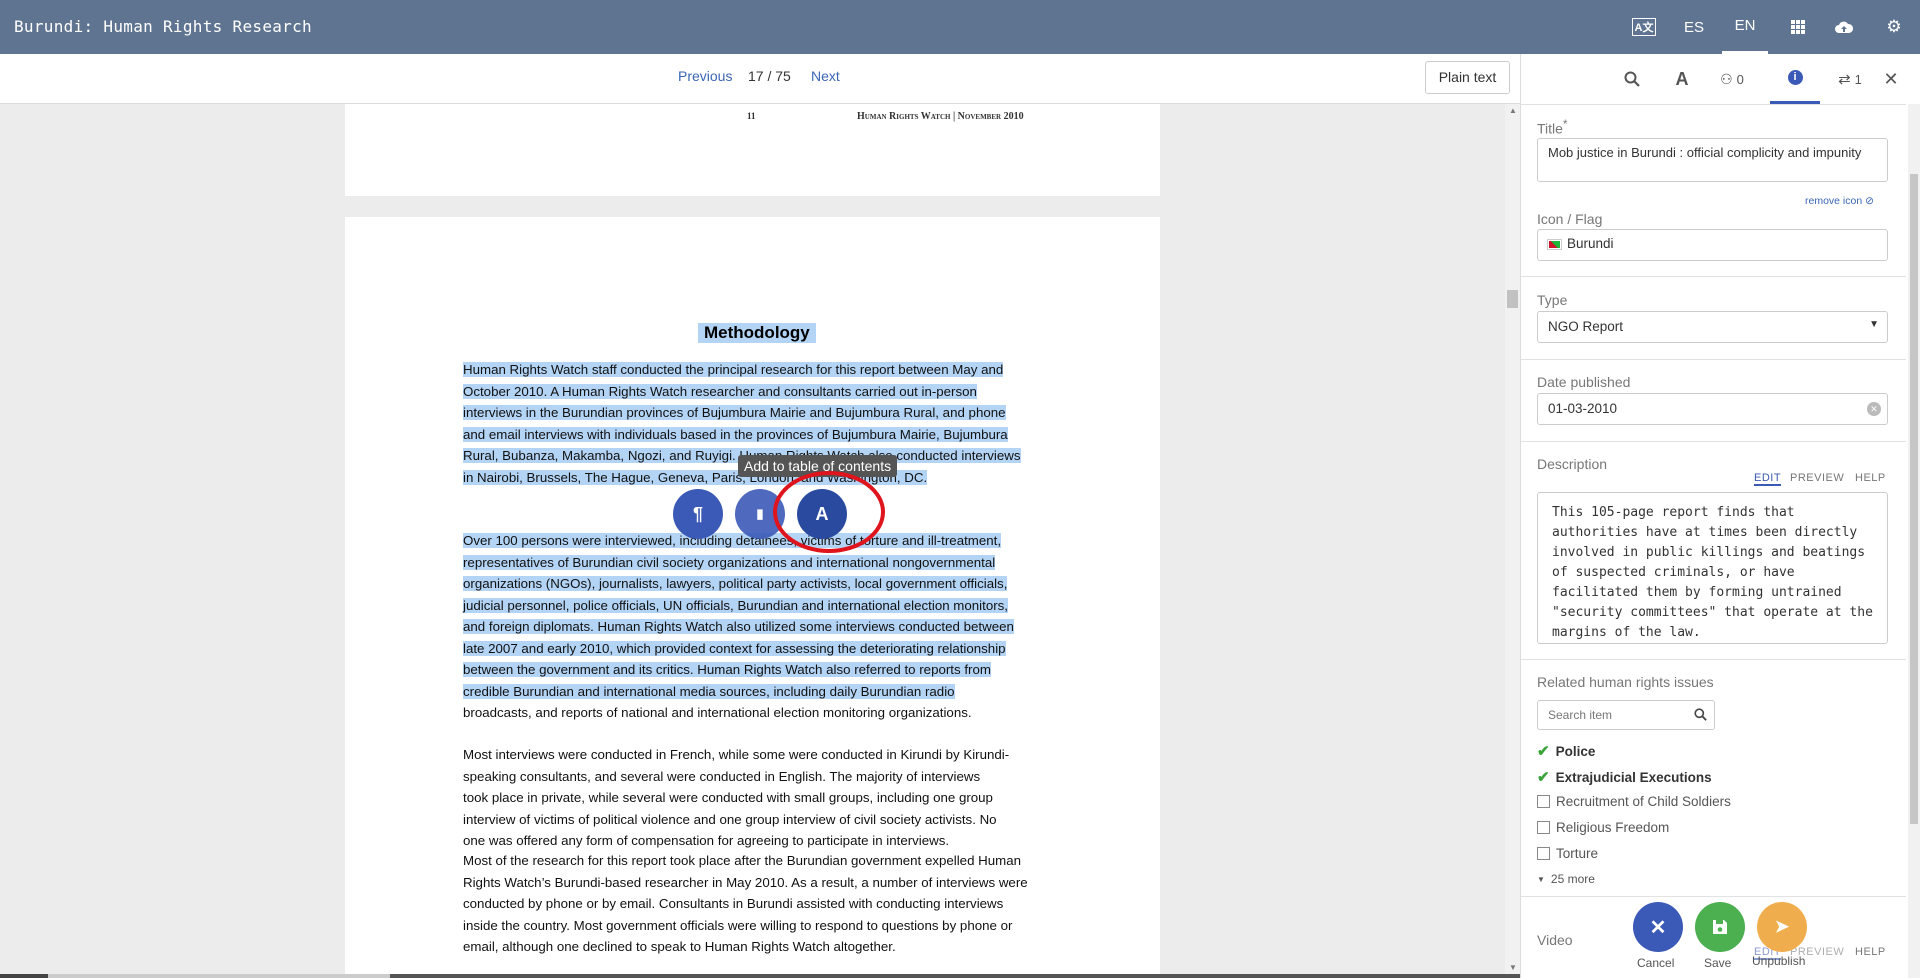 The width and height of the screenshot is (1920, 978). Describe the element at coordinates (1626, 715) in the screenshot. I see `issues-search-input: Search item` at that location.